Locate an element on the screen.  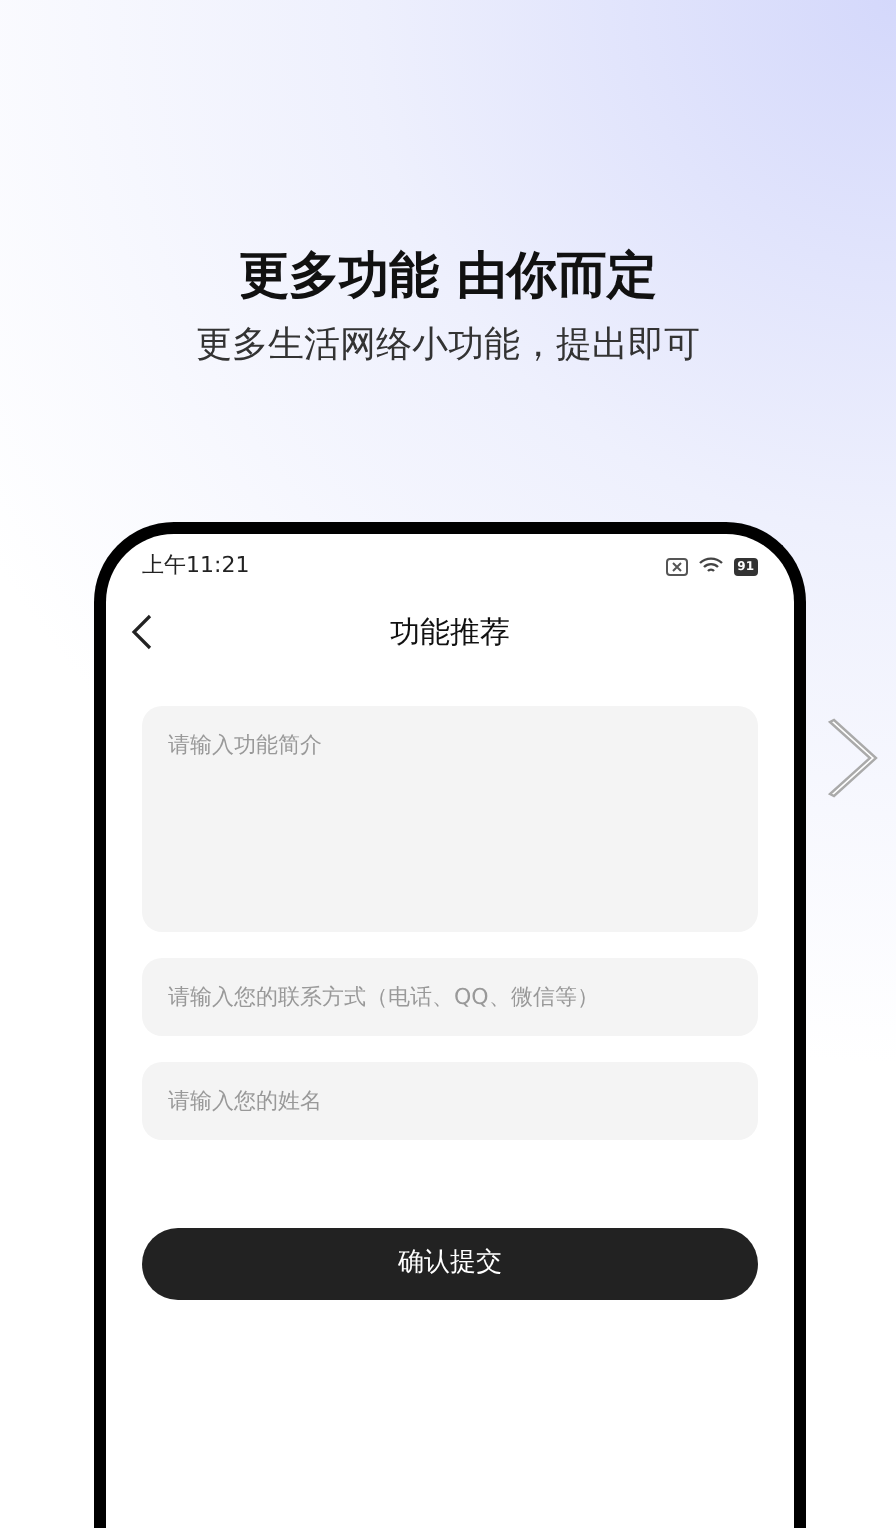
status-time: 上午11:21 is located at coordinates (196, 565).